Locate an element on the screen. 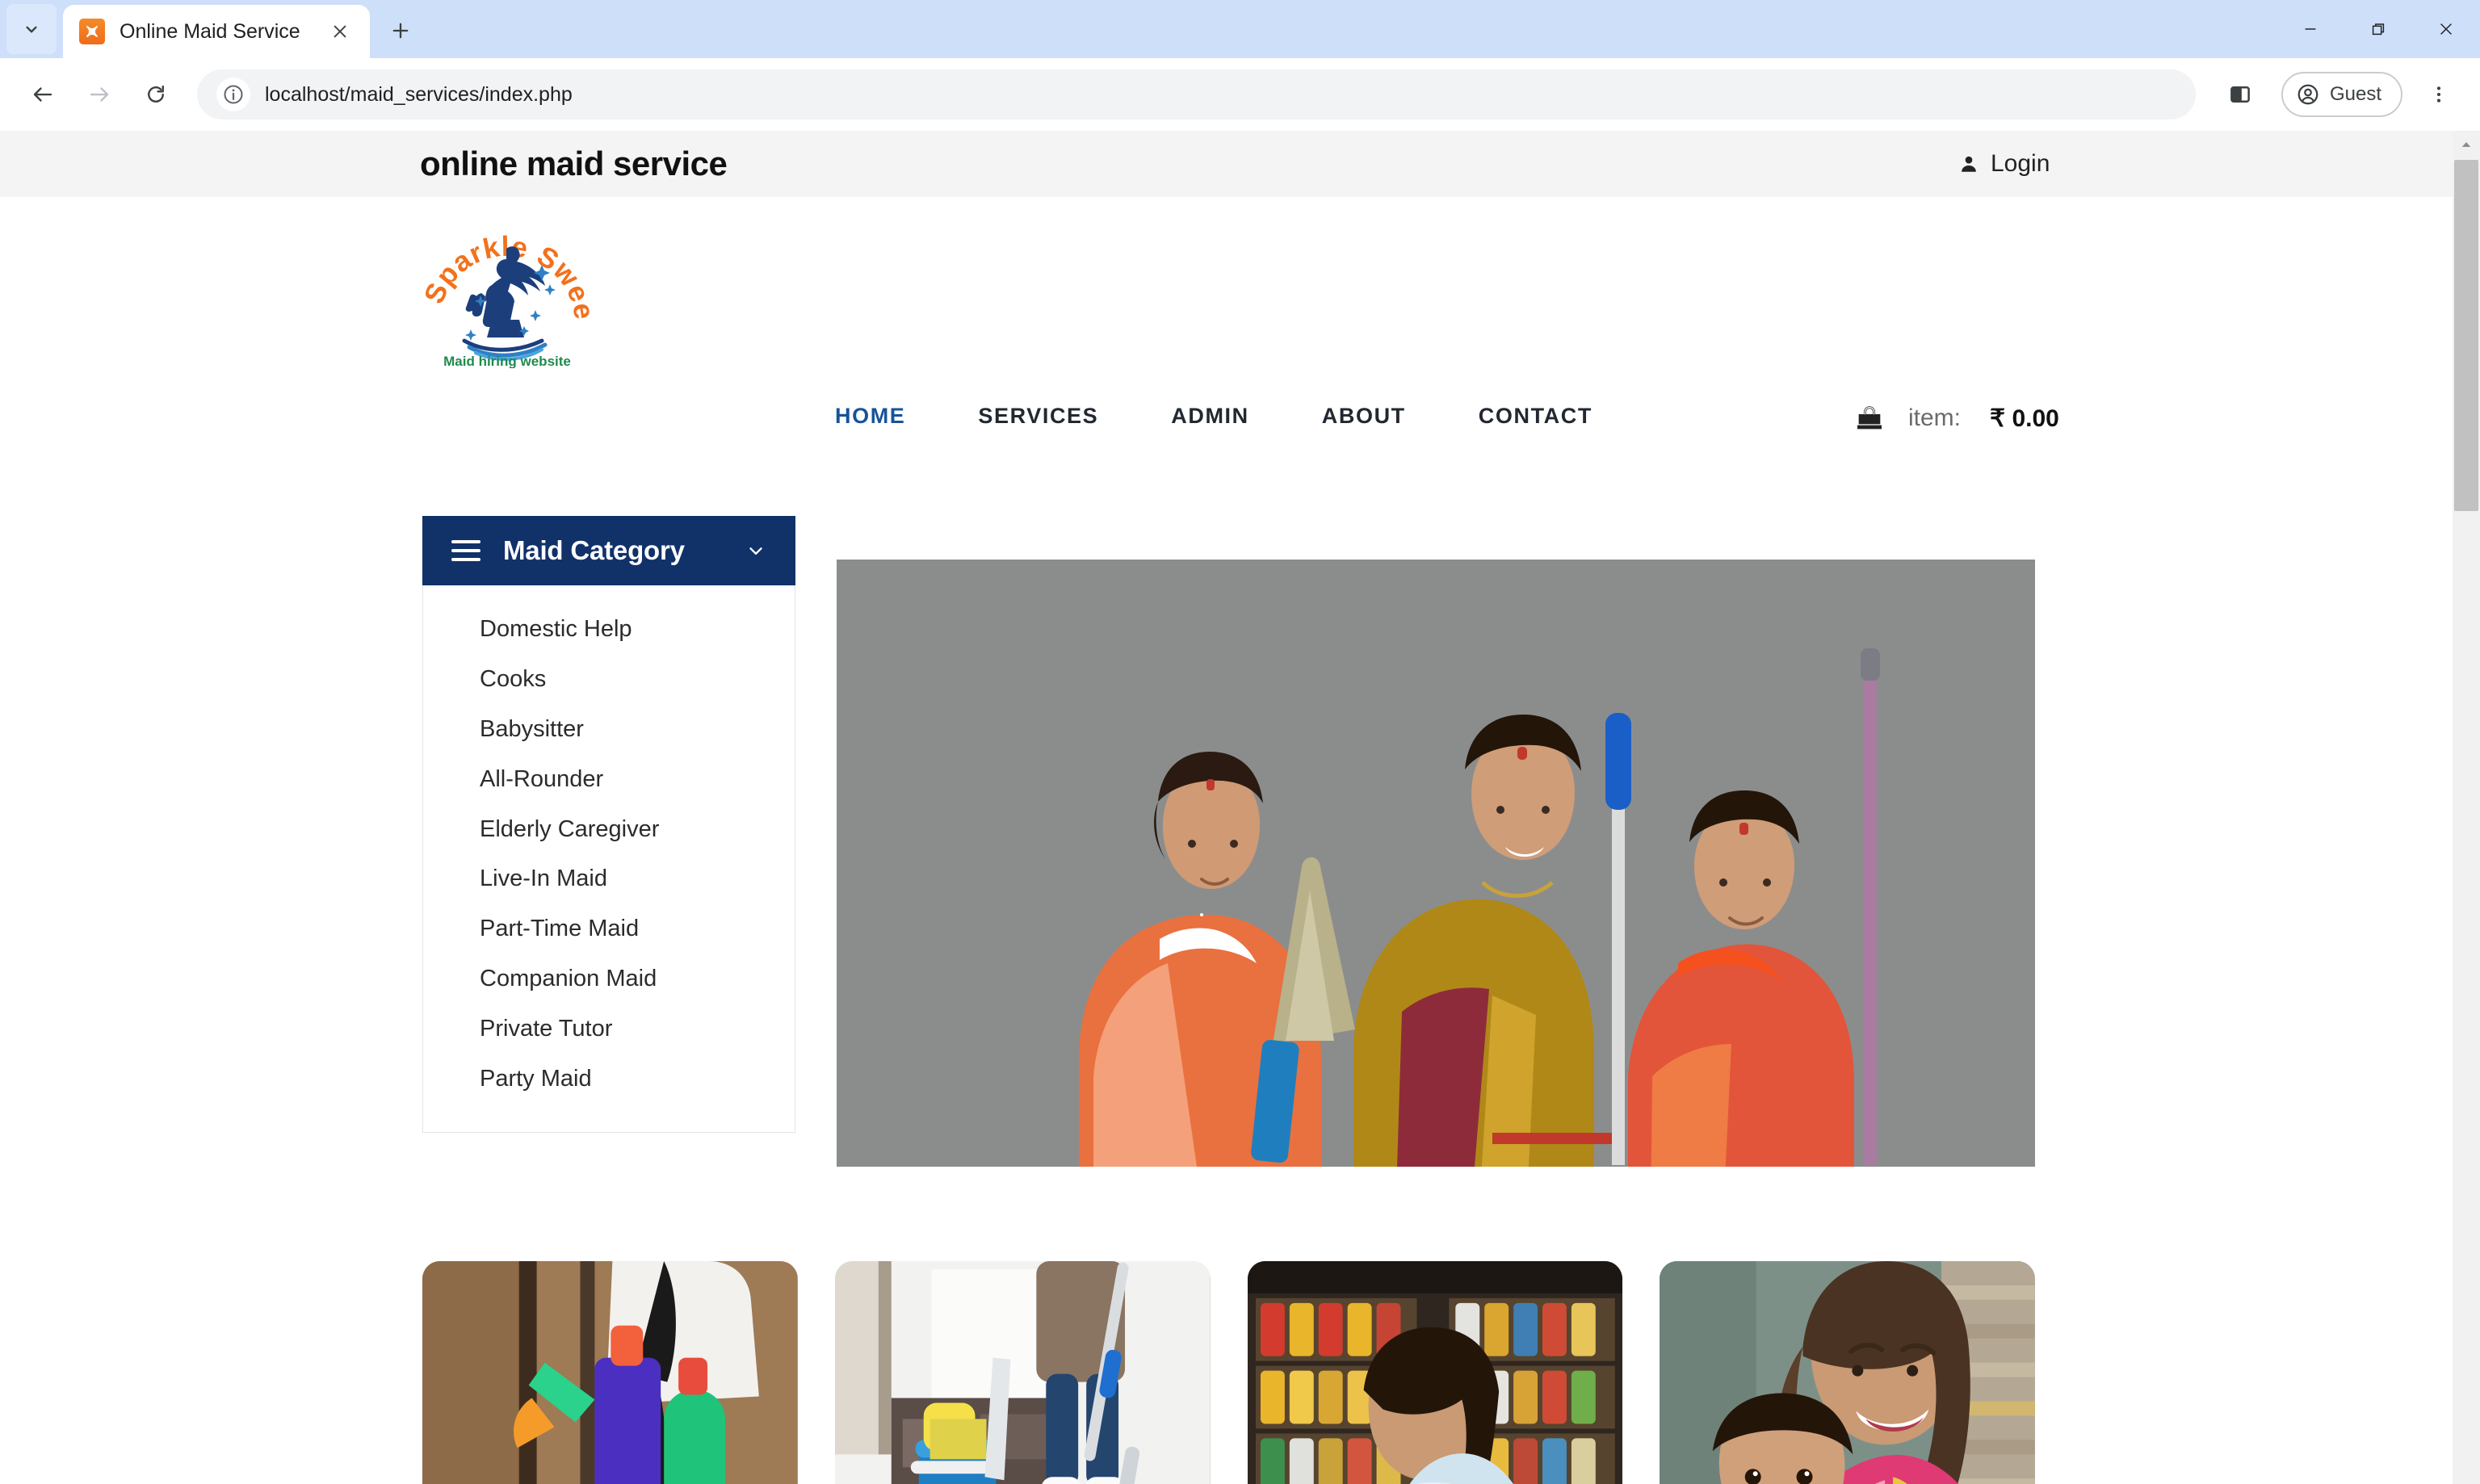 Image resolution: width=2480 pixels, height=1484 pixels. browser-tab: Online Maid Service is located at coordinates (216, 31).